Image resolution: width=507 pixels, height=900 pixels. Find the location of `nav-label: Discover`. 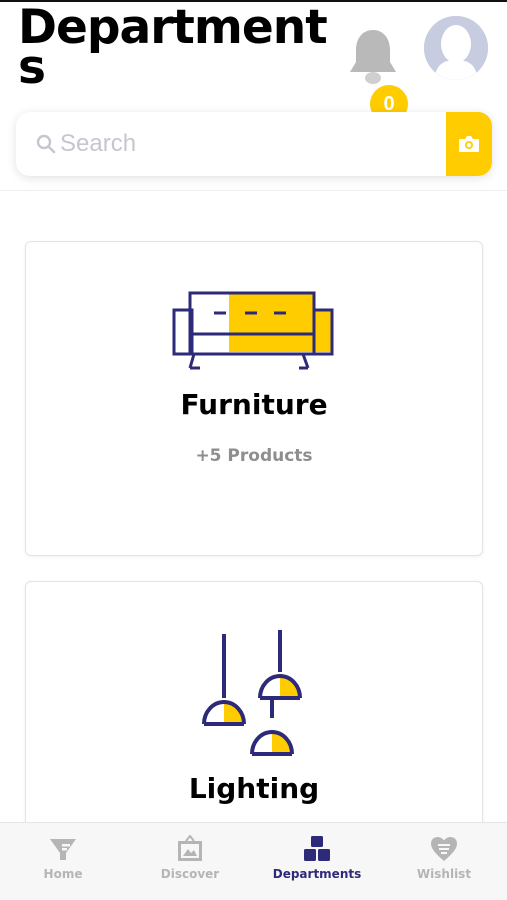

nav-label: Discover is located at coordinates (190, 874).